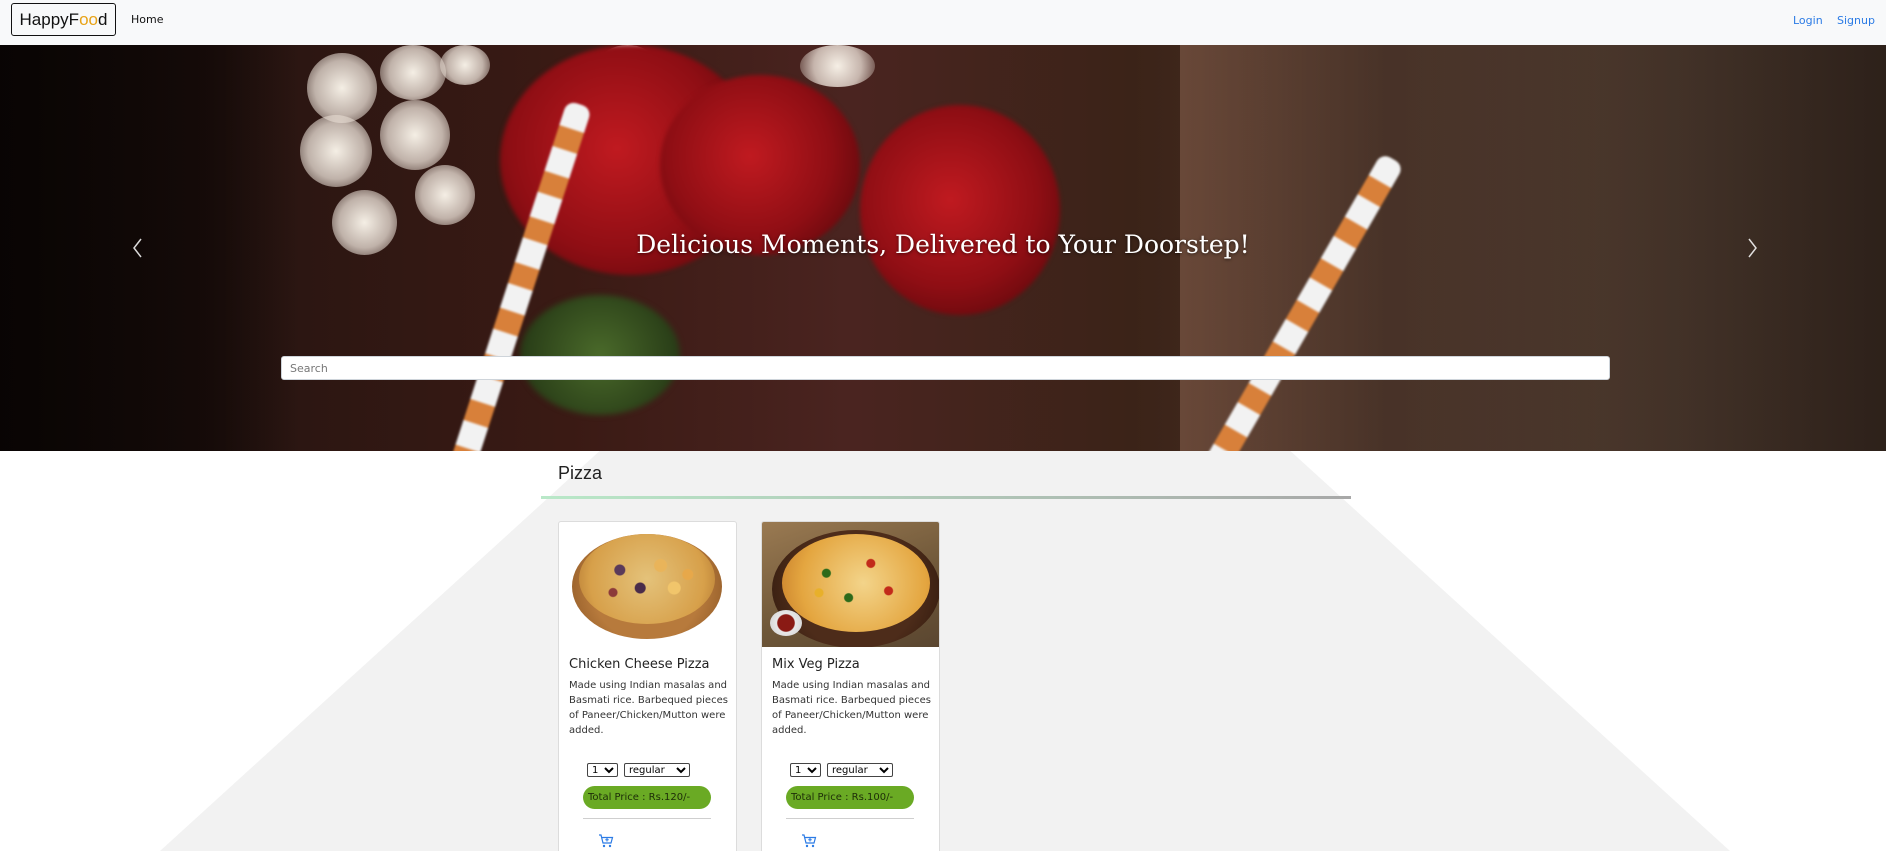 Image resolution: width=1886 pixels, height=851 pixels. What do you see at coordinates (49, 19) in the screenshot?
I see `brand-text-start: HappyF` at bounding box center [49, 19].